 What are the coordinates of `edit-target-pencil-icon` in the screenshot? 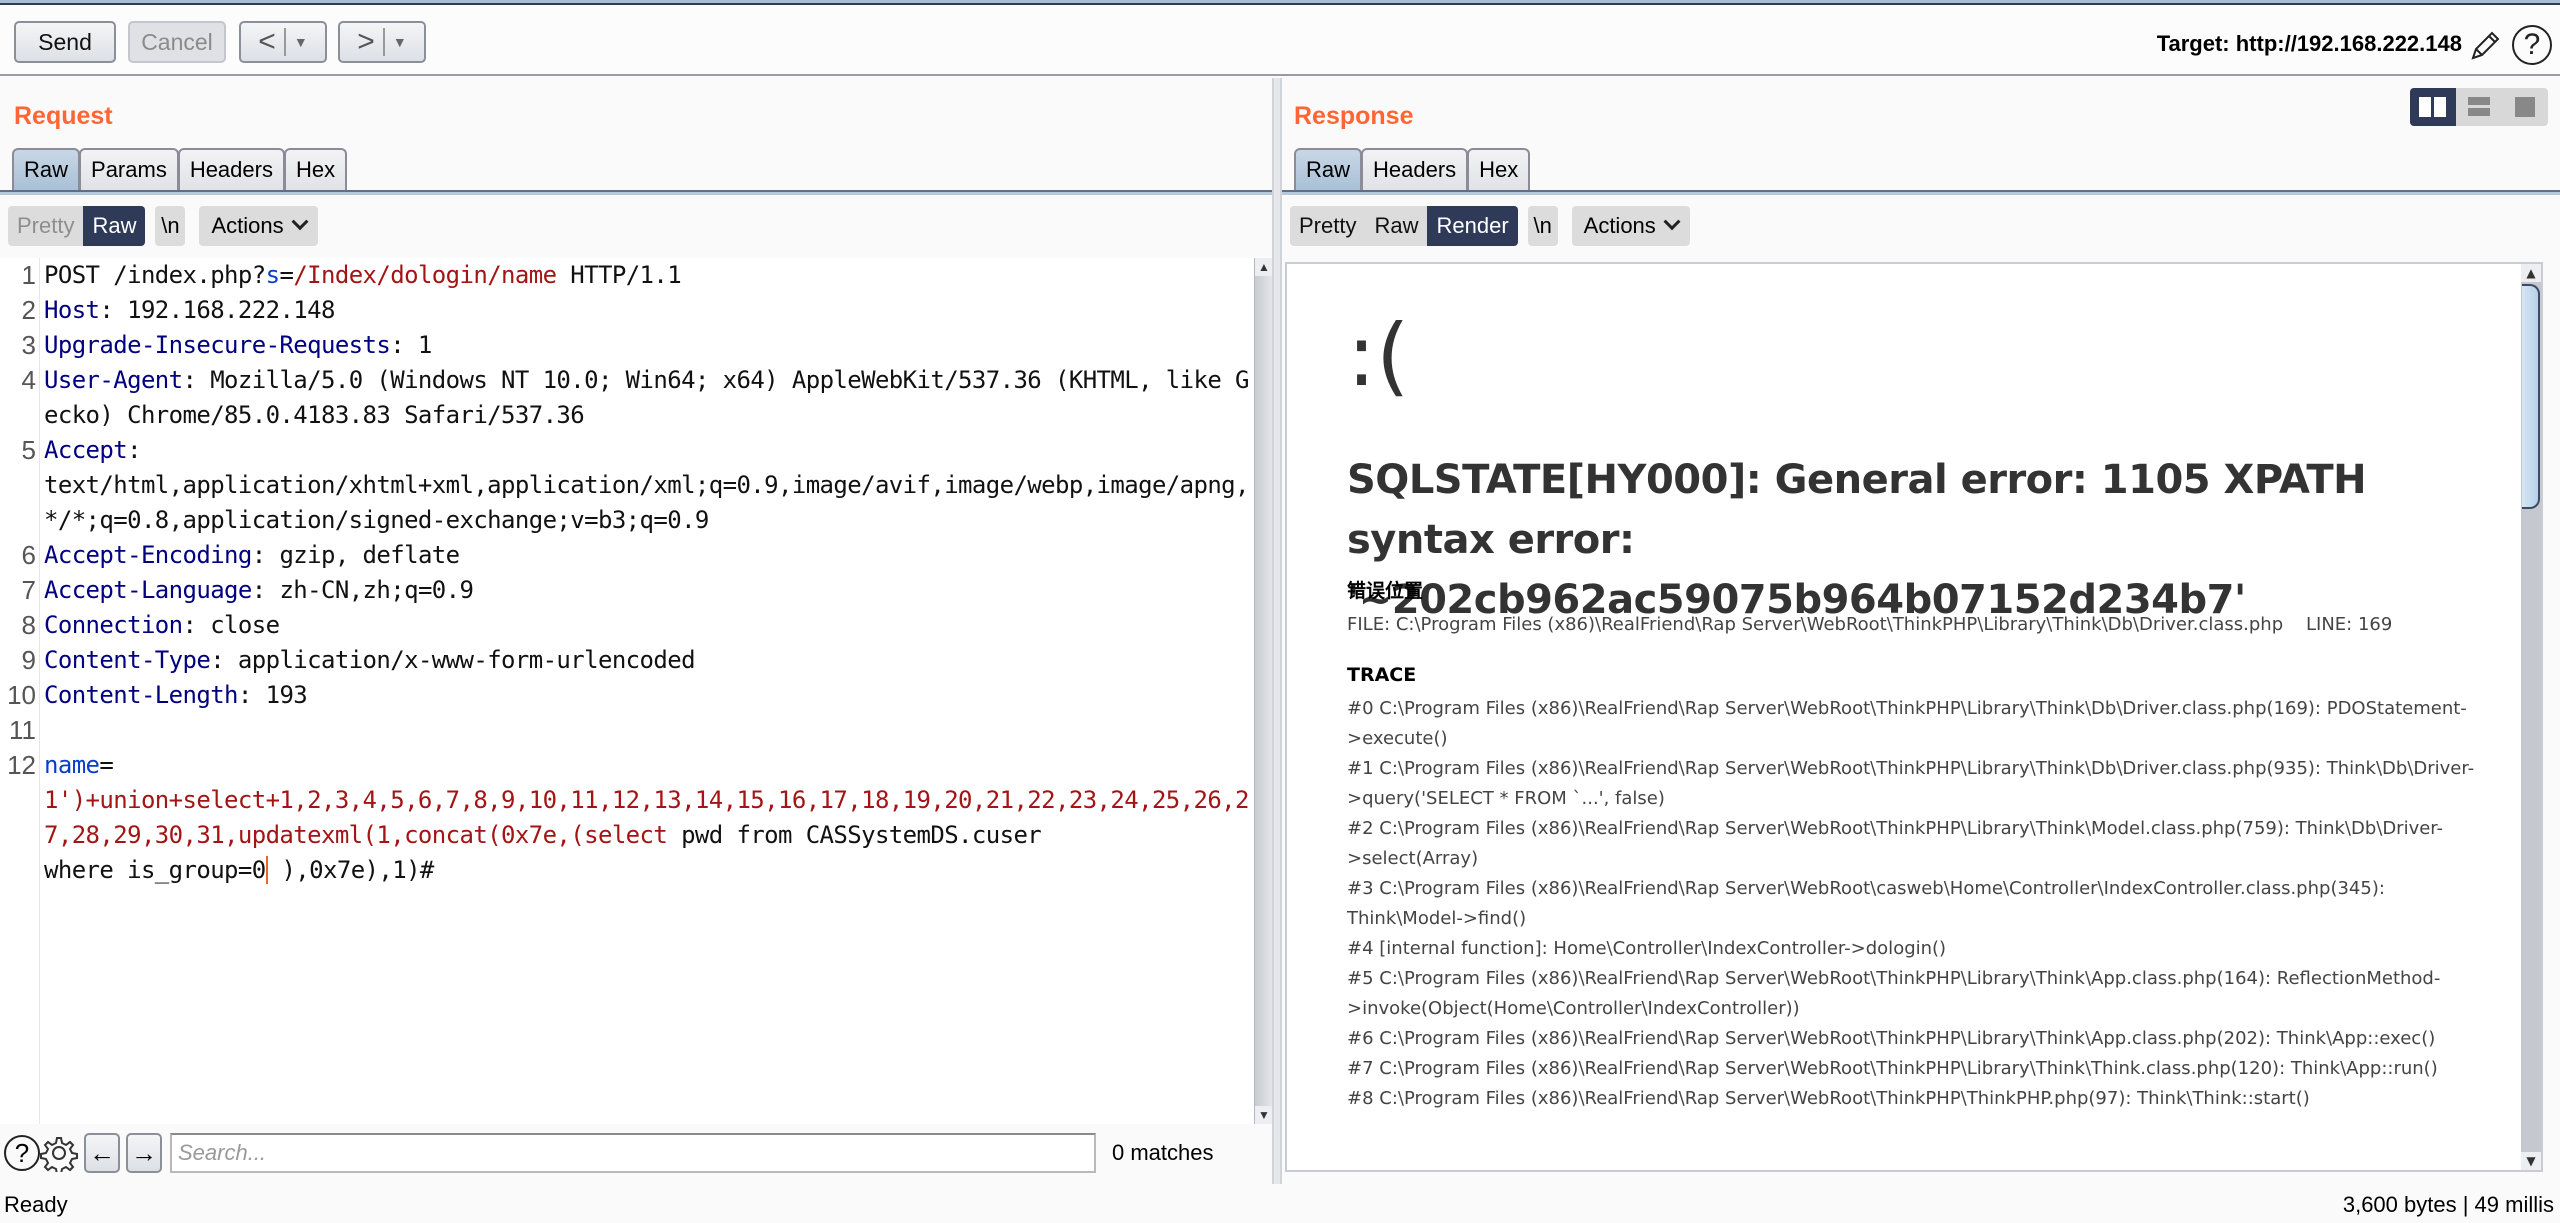 It's located at (2485, 46).